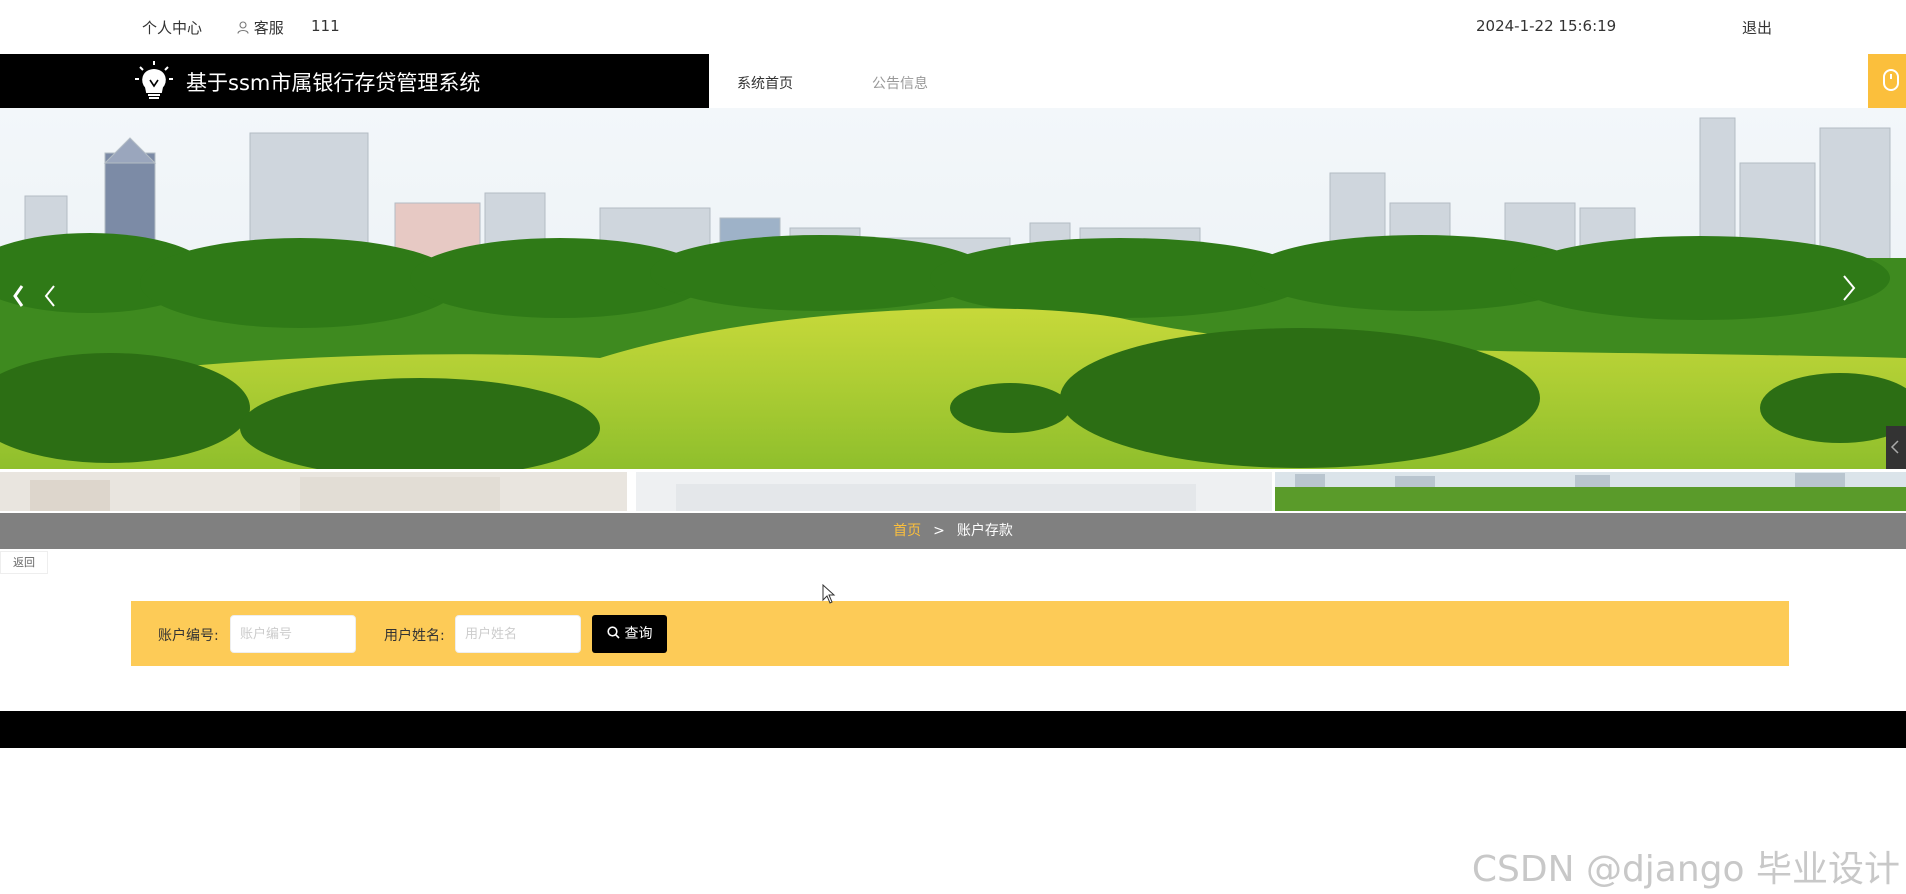 This screenshot has height=894, width=1906. What do you see at coordinates (907, 531) in the screenshot?
I see `breadcrumb-home: 首页` at bounding box center [907, 531].